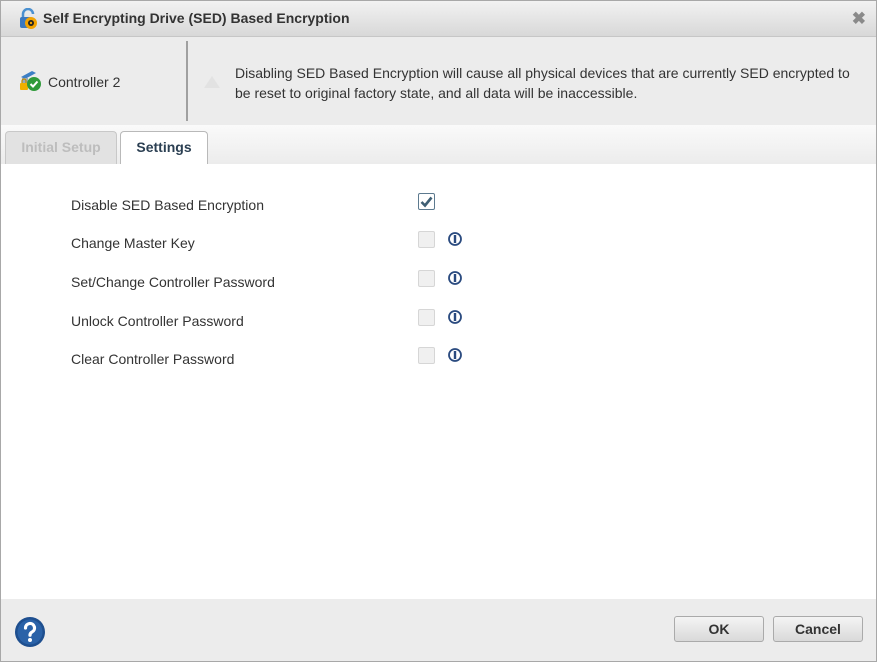 Image resolution: width=877 pixels, height=662 pixels. What do you see at coordinates (30, 632) in the screenshot?
I see `help-icon` at bounding box center [30, 632].